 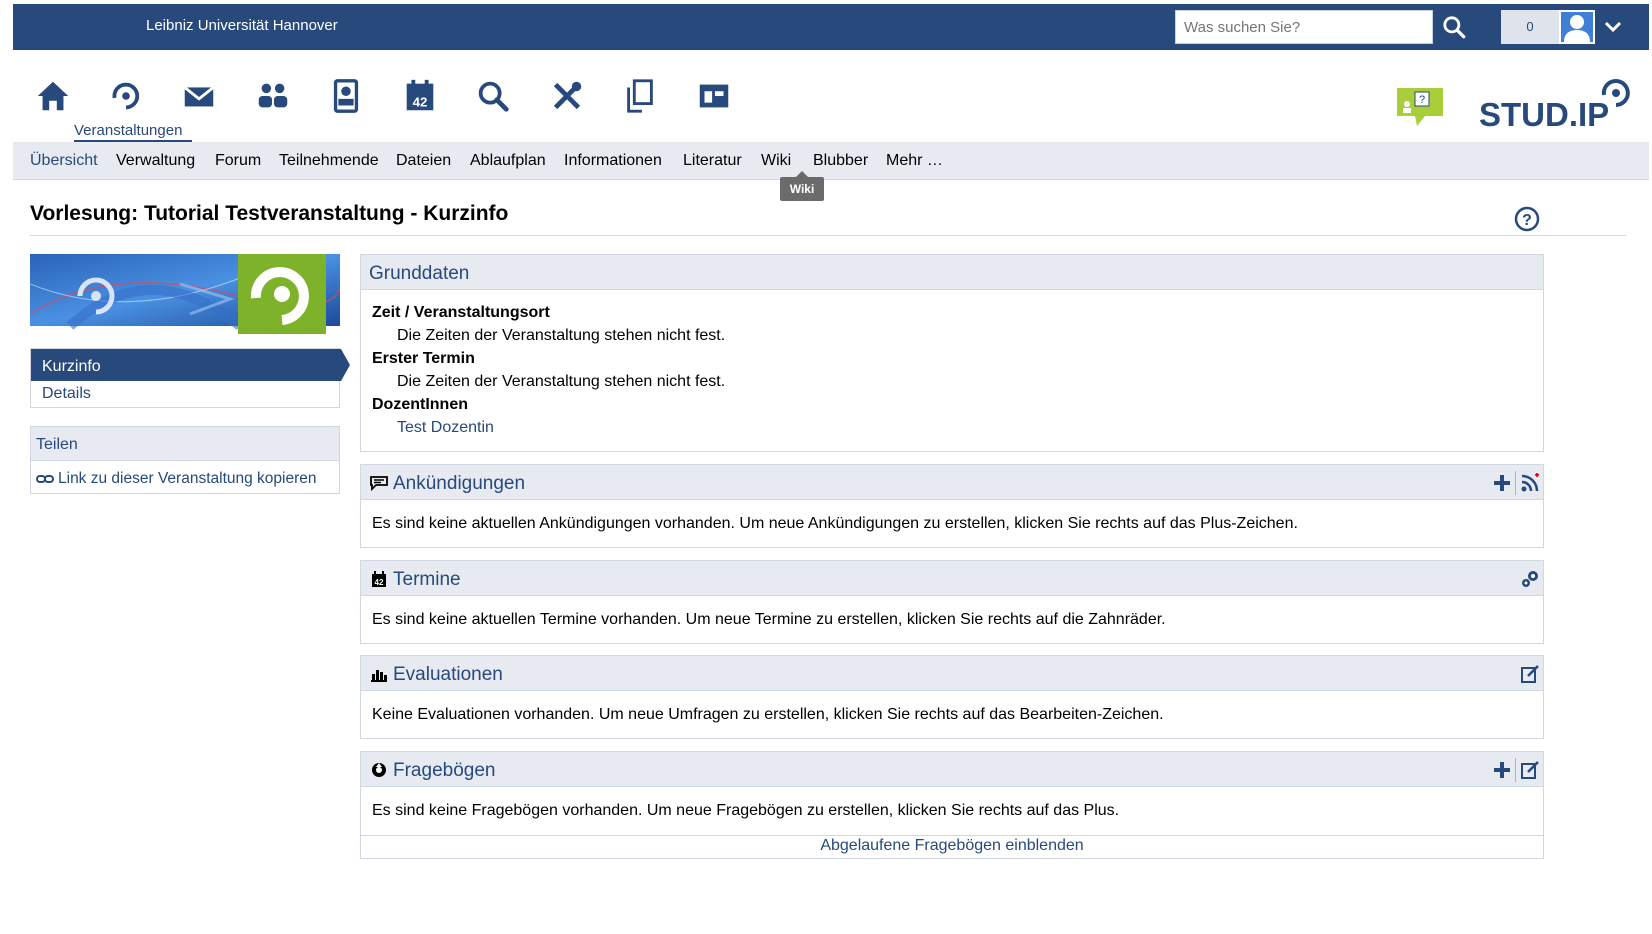 I want to click on studip-ring-icon, so click(x=1615, y=93).